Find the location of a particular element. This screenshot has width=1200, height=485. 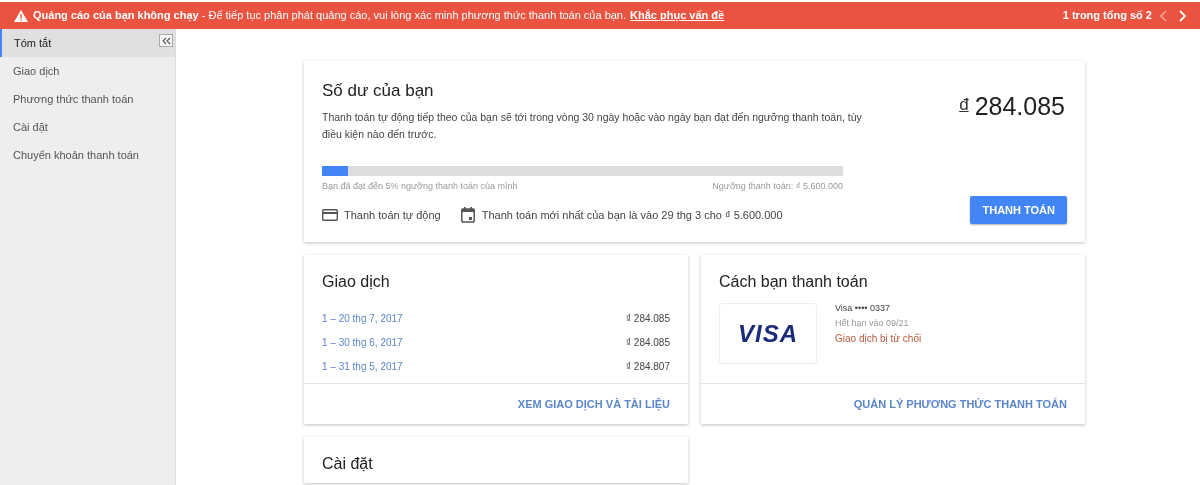

calendar-icon is located at coordinates (467, 215).